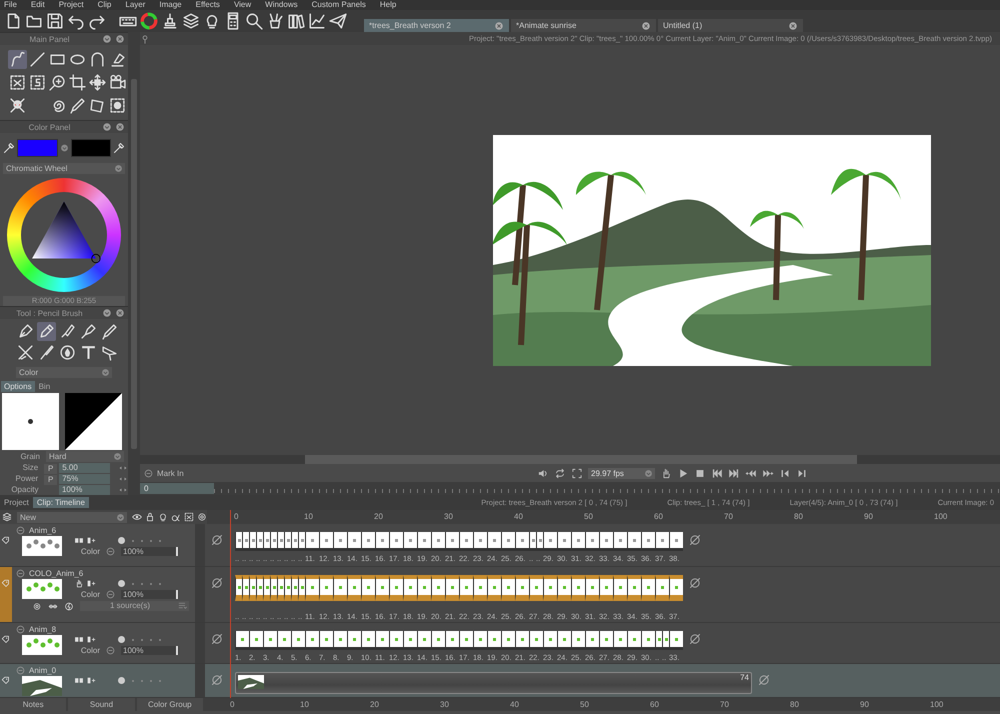 The width and height of the screenshot is (1000, 714). I want to click on menu-item: Image, so click(170, 5).